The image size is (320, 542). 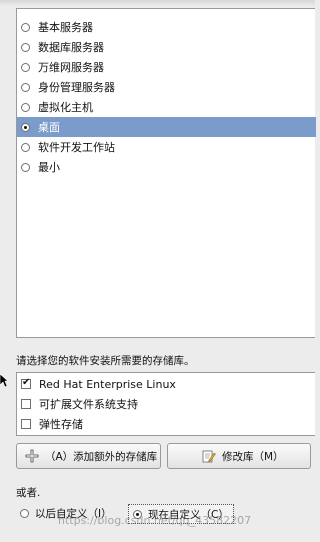 I want to click on repo-label: 弹性存储, so click(x=61, y=424).